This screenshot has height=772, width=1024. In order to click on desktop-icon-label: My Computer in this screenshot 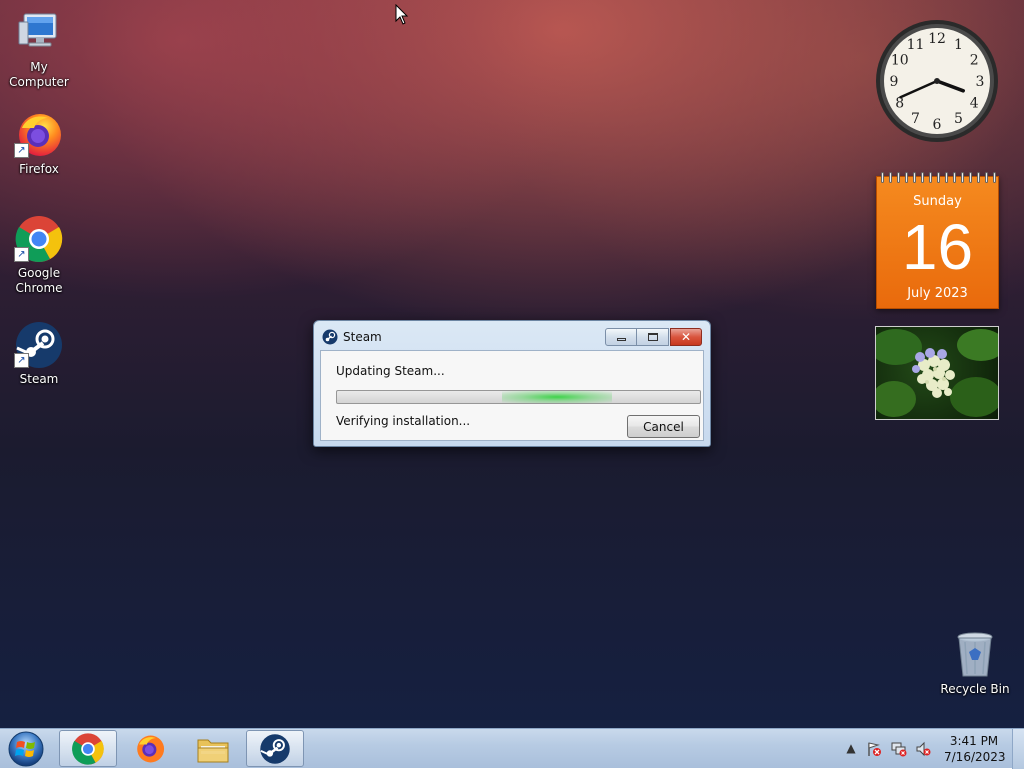, I will do `click(39, 74)`.